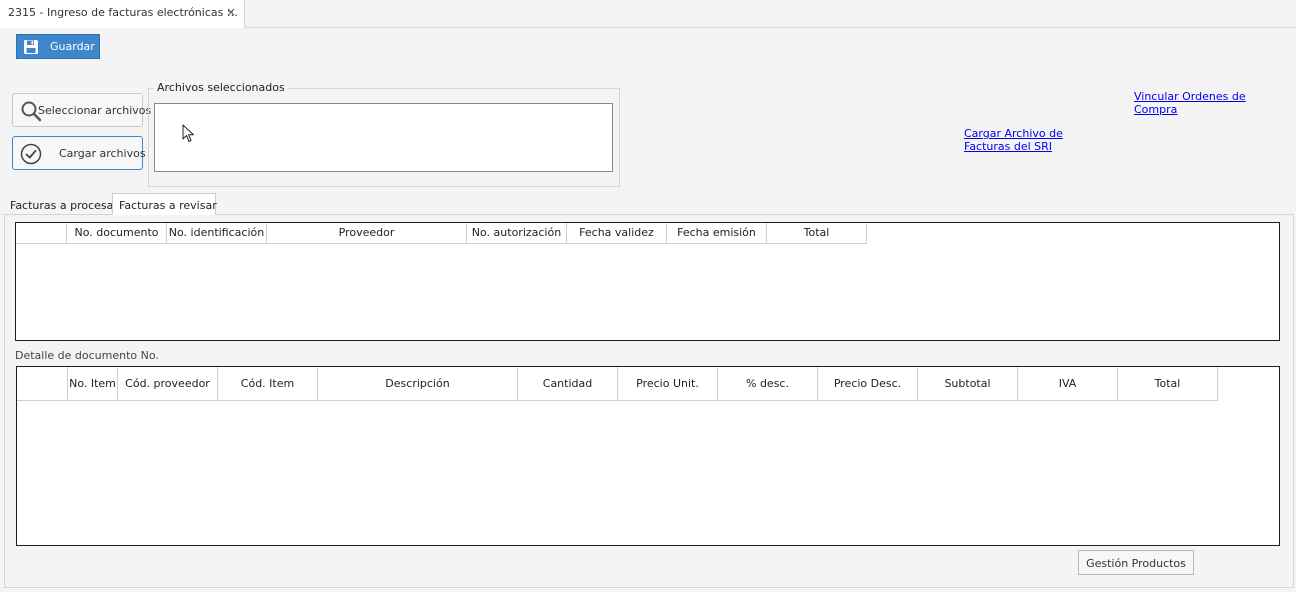 This screenshot has height=592, width=1296. What do you see at coordinates (87, 355) in the screenshot?
I see `detail-document-label: Detalle de documento No.` at bounding box center [87, 355].